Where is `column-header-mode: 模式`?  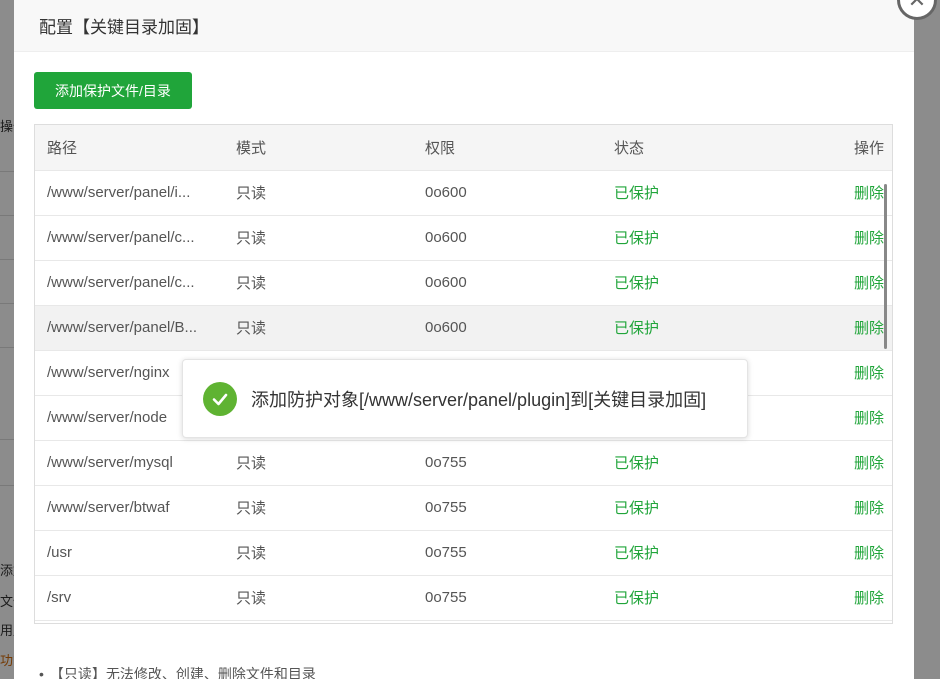 column-header-mode: 模式 is located at coordinates (318, 148).